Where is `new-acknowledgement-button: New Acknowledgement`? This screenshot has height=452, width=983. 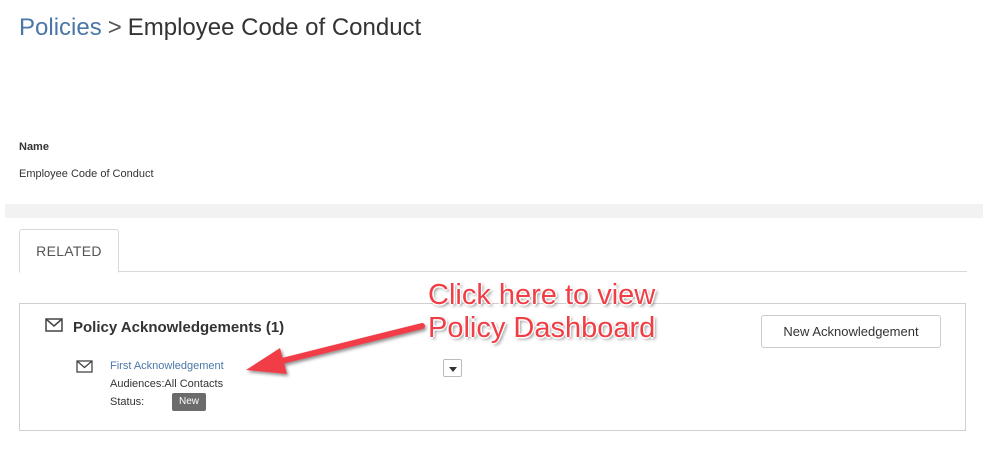
new-acknowledgement-button: New Acknowledgement is located at coordinates (851, 331).